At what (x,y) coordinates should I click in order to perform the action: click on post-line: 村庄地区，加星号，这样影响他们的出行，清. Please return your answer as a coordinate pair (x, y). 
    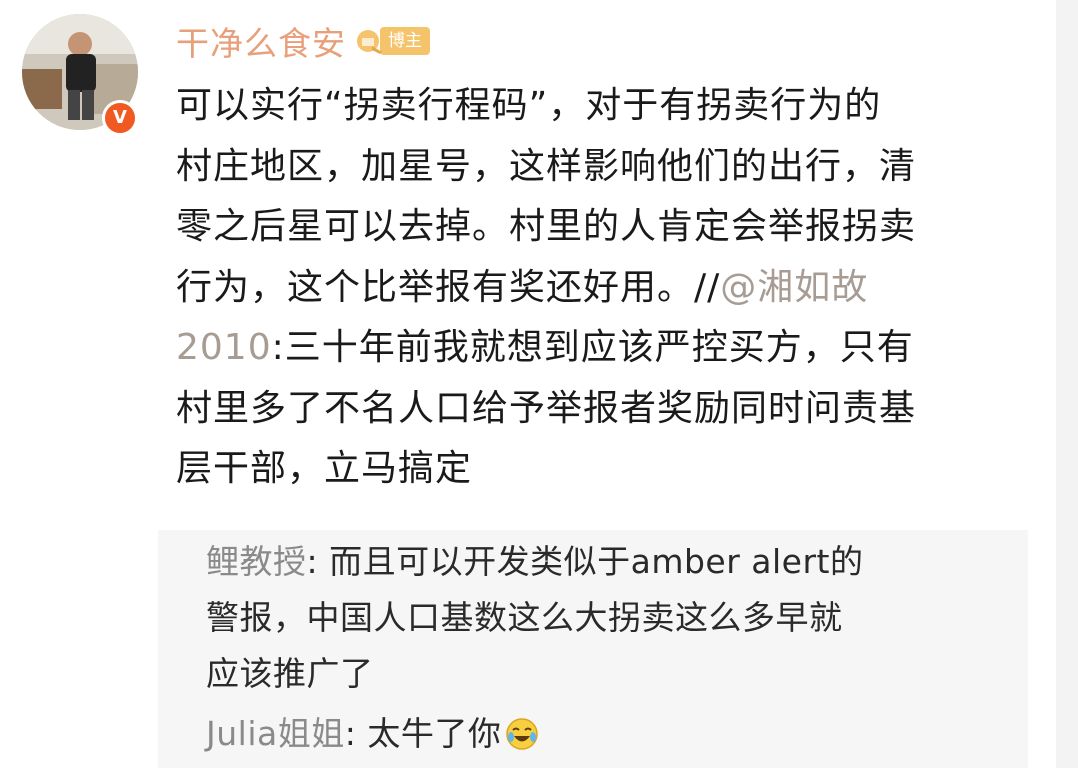
    Looking at the image, I should click on (546, 166).